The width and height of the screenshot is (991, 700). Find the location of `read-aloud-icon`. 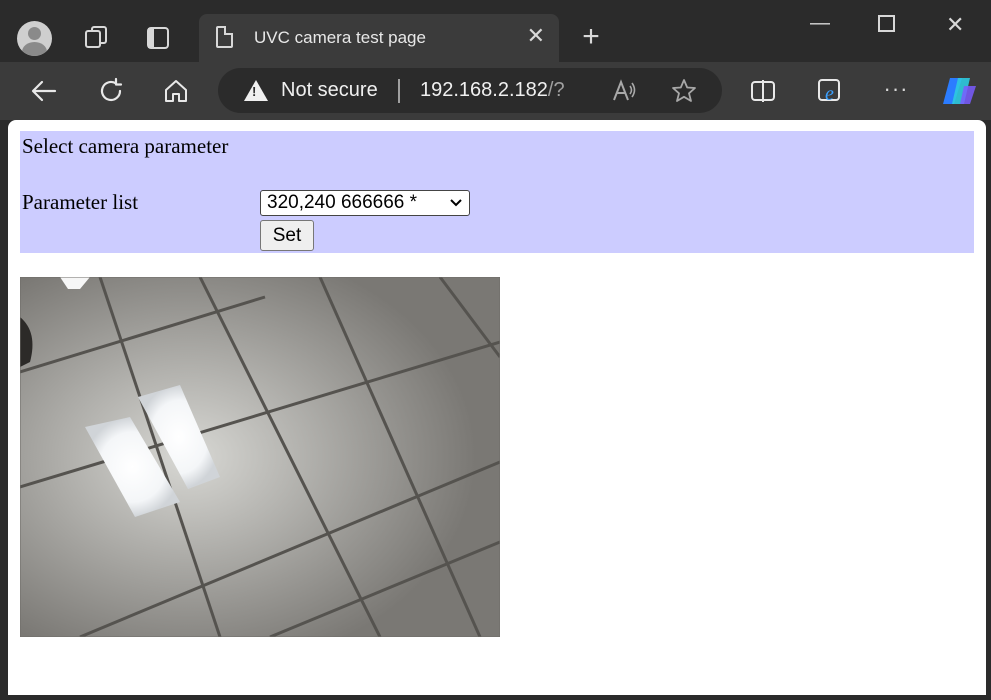

read-aloud-icon is located at coordinates (624, 91).